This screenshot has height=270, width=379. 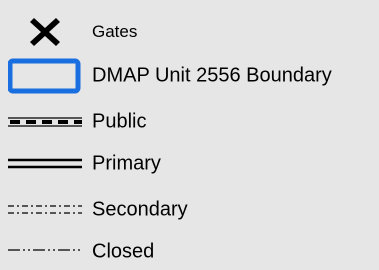 I want to click on legend-item-secondary: Secondary, so click(x=189, y=210).